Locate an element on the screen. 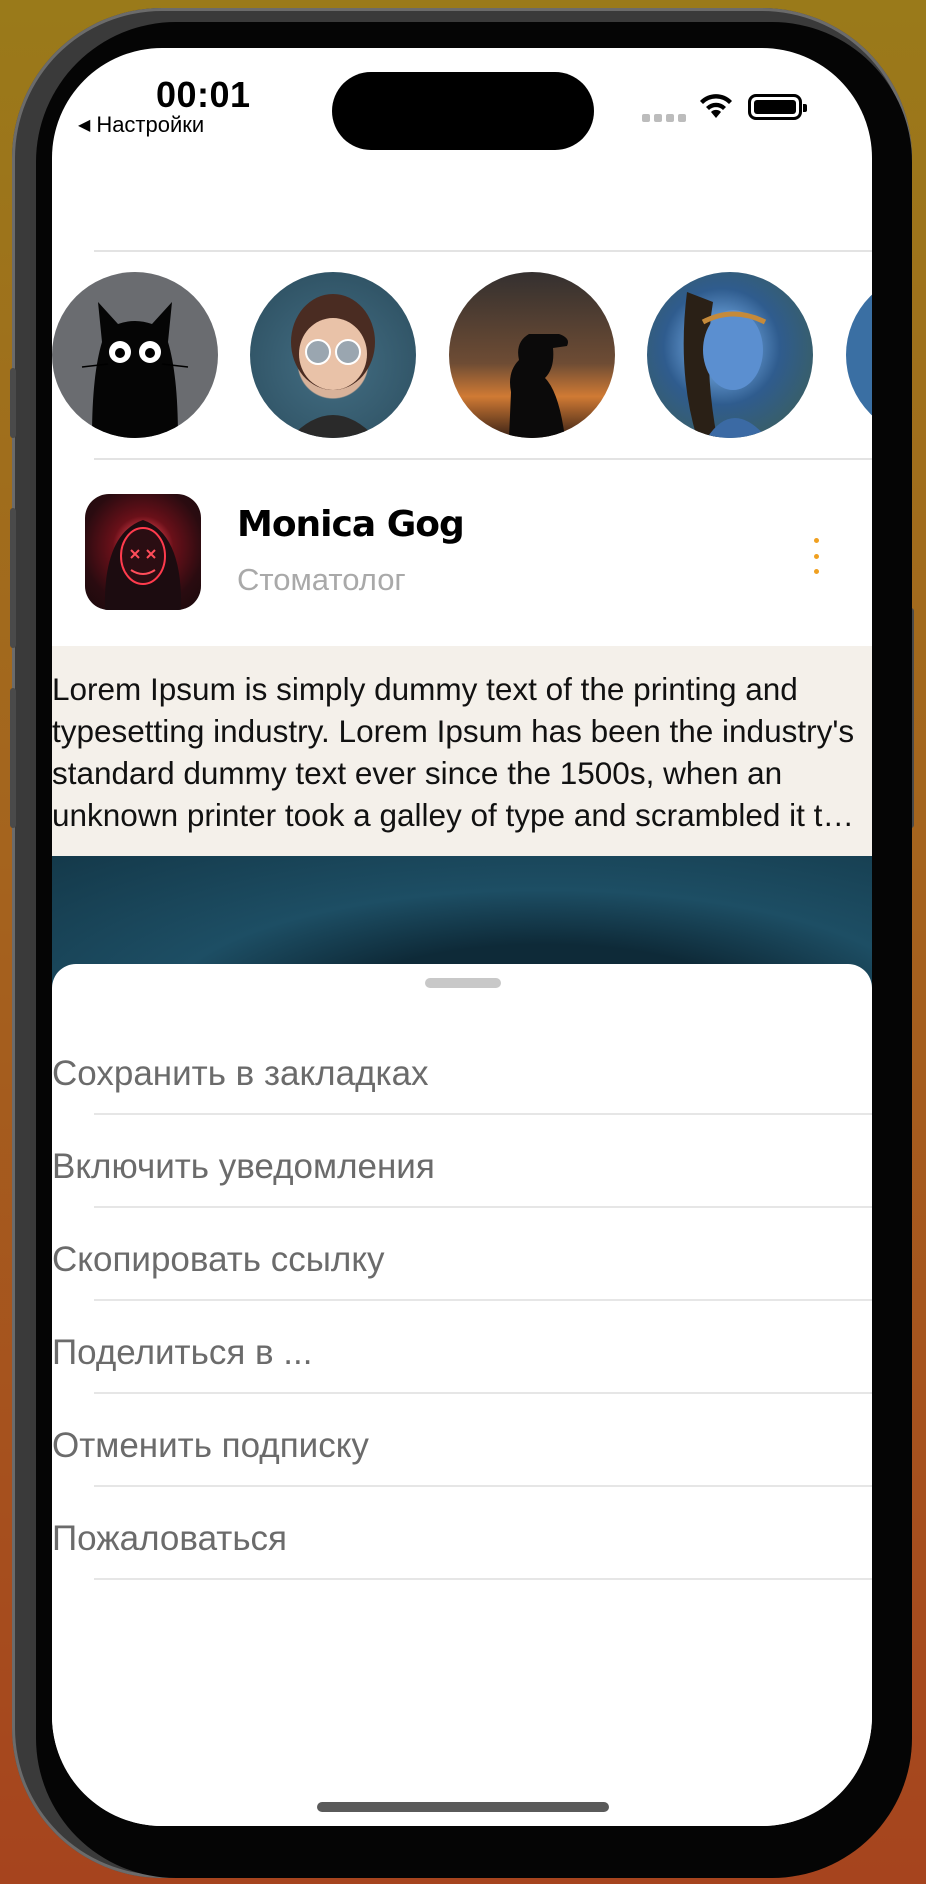 The image size is (926, 1884). home-indicator is located at coordinates (463, 1807).